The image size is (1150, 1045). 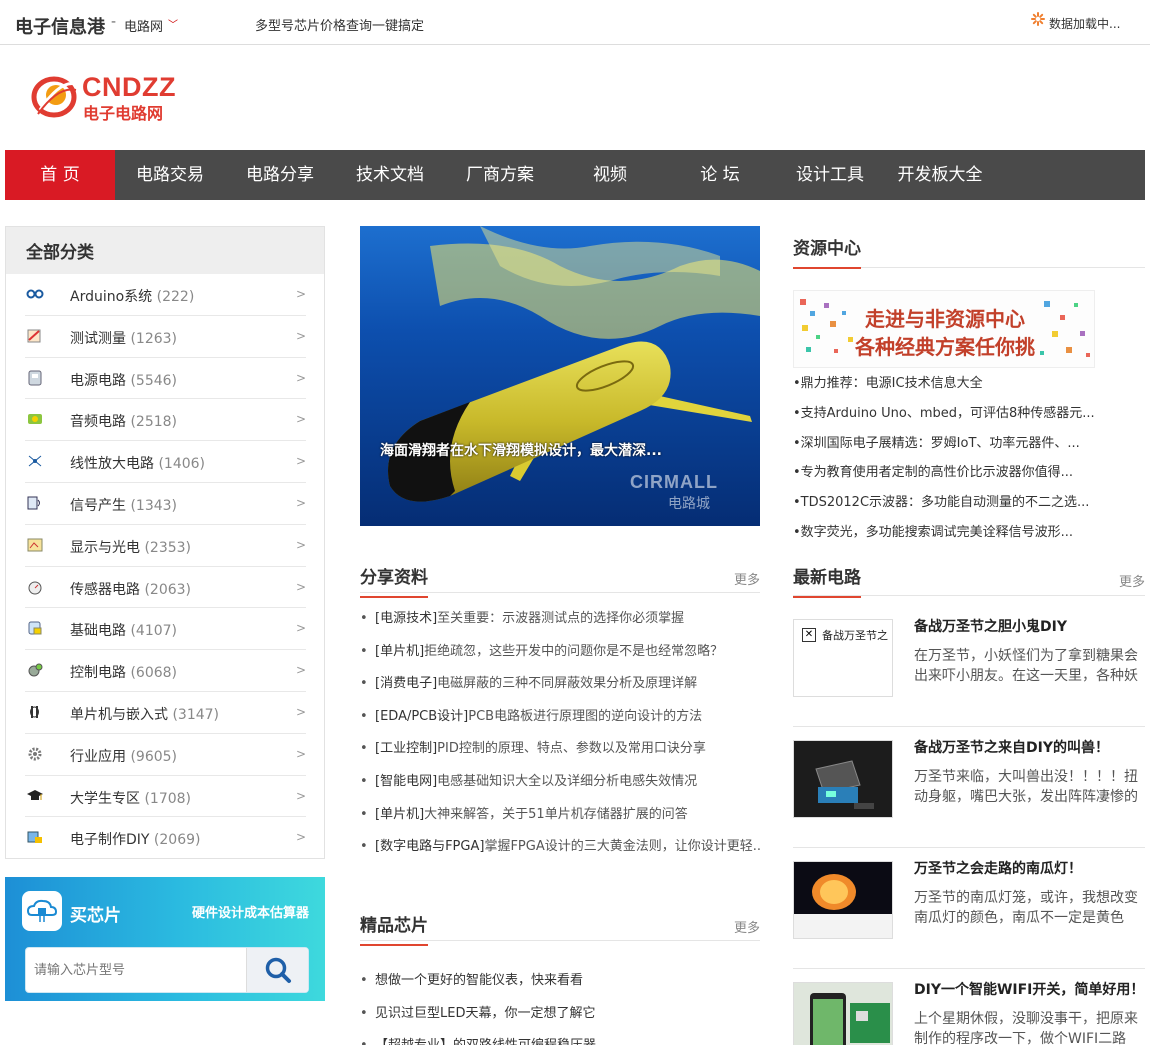 What do you see at coordinates (843, 658) in the screenshot?
I see `circuit-thumbnail: ✕ 备战万圣节之` at bounding box center [843, 658].